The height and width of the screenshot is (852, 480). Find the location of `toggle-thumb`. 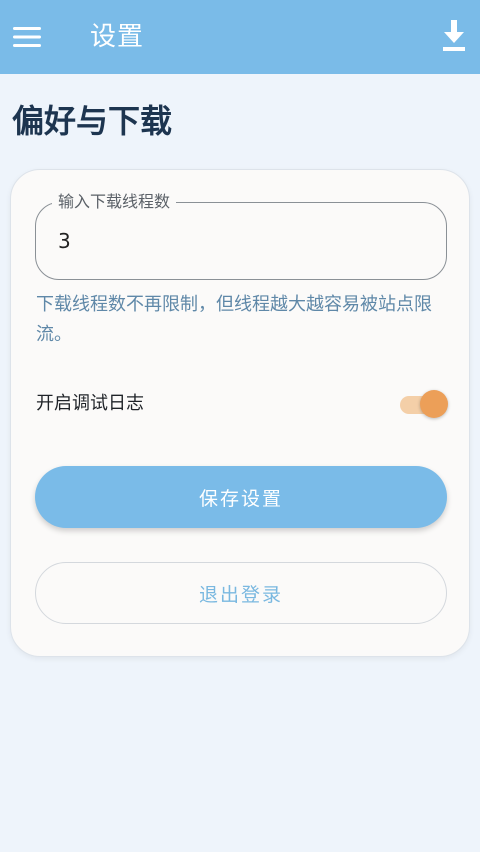

toggle-thumb is located at coordinates (434, 404).